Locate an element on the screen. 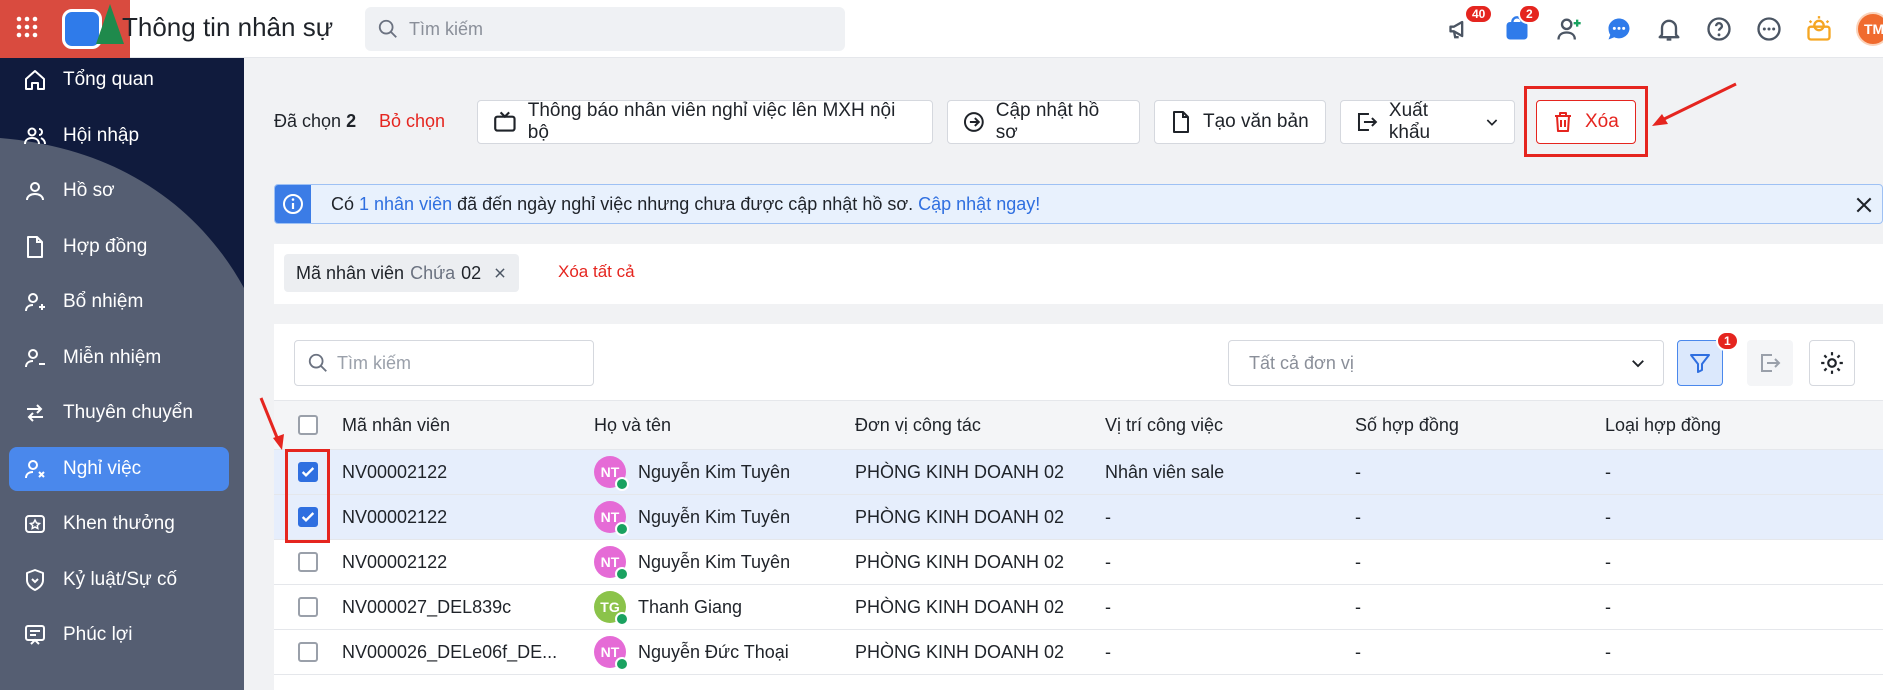  close-icon is located at coordinates (1864, 205).